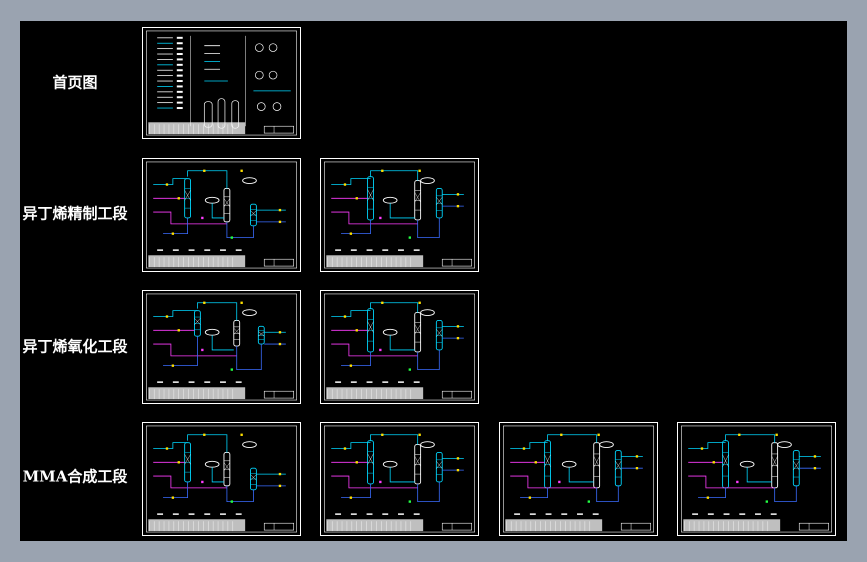 This screenshot has height=562, width=867. Describe the element at coordinates (75, 213) in the screenshot. I see `row-label-purification: 异丁烯精制工段` at that location.